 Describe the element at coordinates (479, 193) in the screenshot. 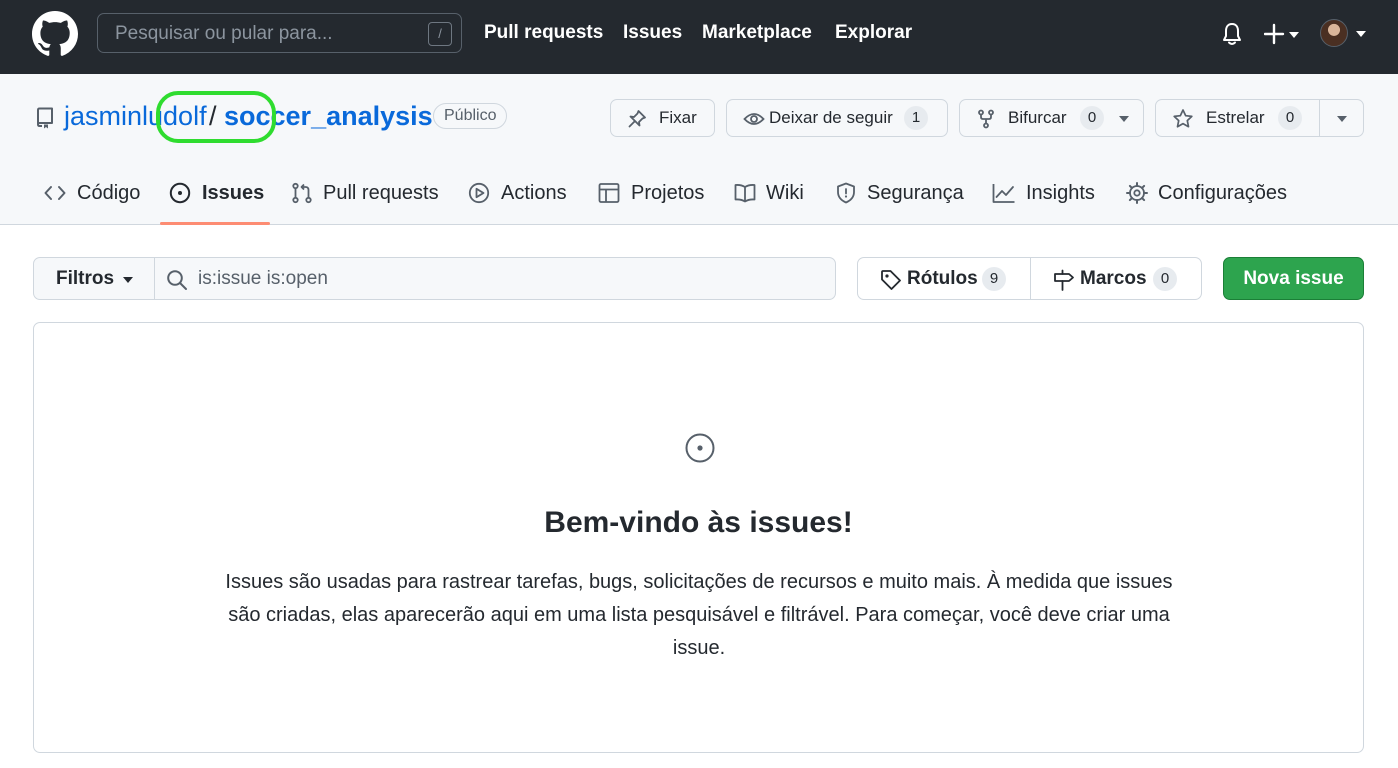

I see `play-icon` at that location.